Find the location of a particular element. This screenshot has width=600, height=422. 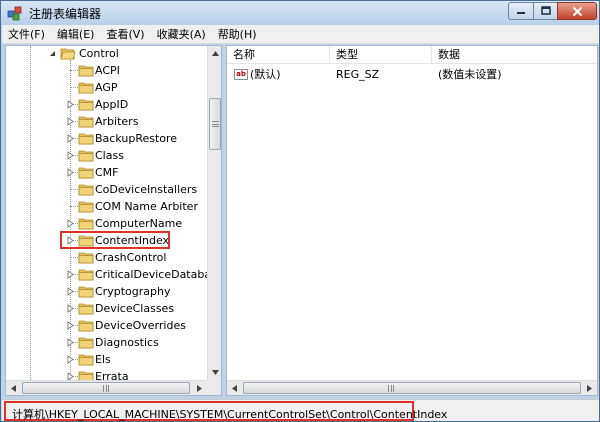

tree-item-label: AppID is located at coordinates (112, 104).